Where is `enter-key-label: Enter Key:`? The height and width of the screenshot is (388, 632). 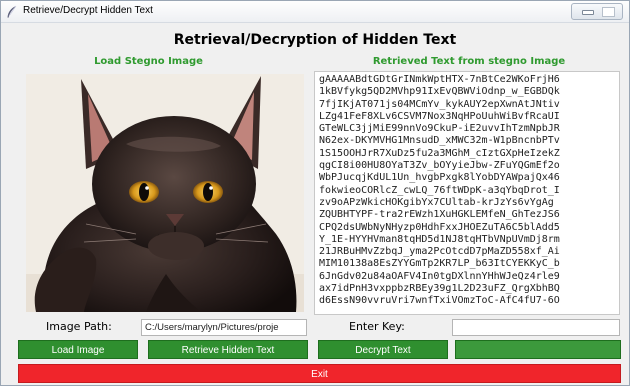
enter-key-label: Enter Key: is located at coordinates (377, 326).